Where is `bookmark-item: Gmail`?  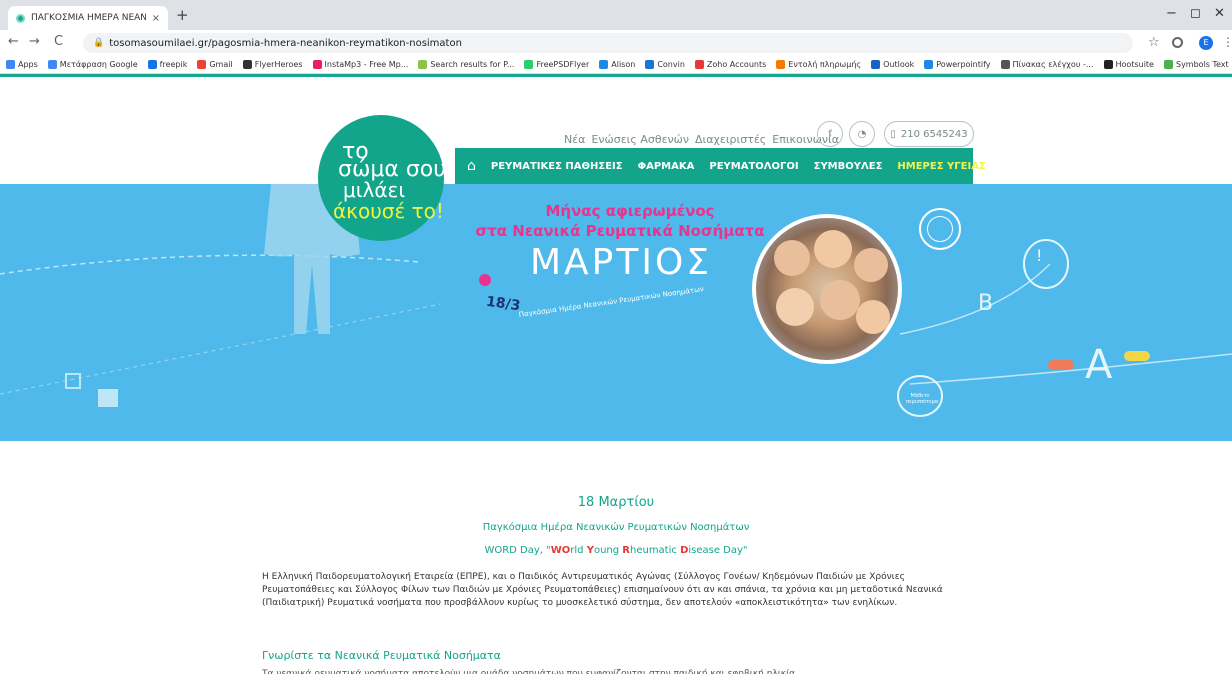 bookmark-item: Gmail is located at coordinates (215, 64).